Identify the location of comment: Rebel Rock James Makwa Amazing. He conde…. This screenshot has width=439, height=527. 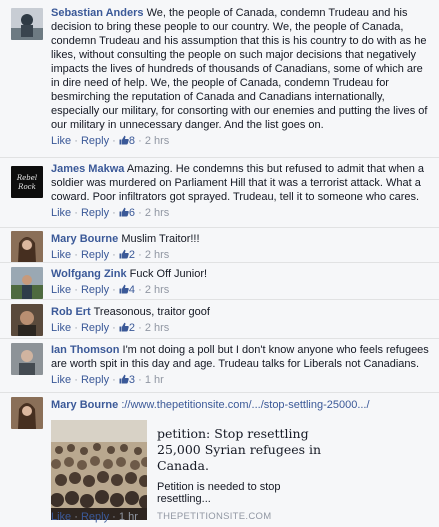
(219, 192).